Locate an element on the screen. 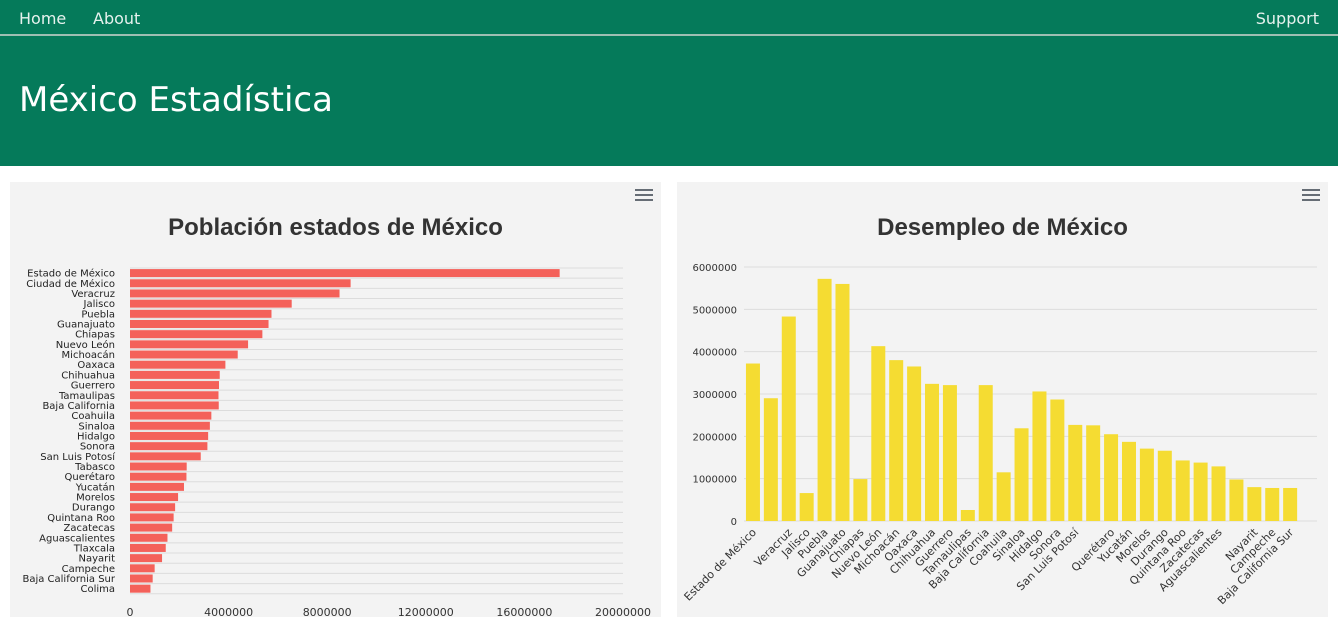  nav-home-link: Home is located at coordinates (42, 18).